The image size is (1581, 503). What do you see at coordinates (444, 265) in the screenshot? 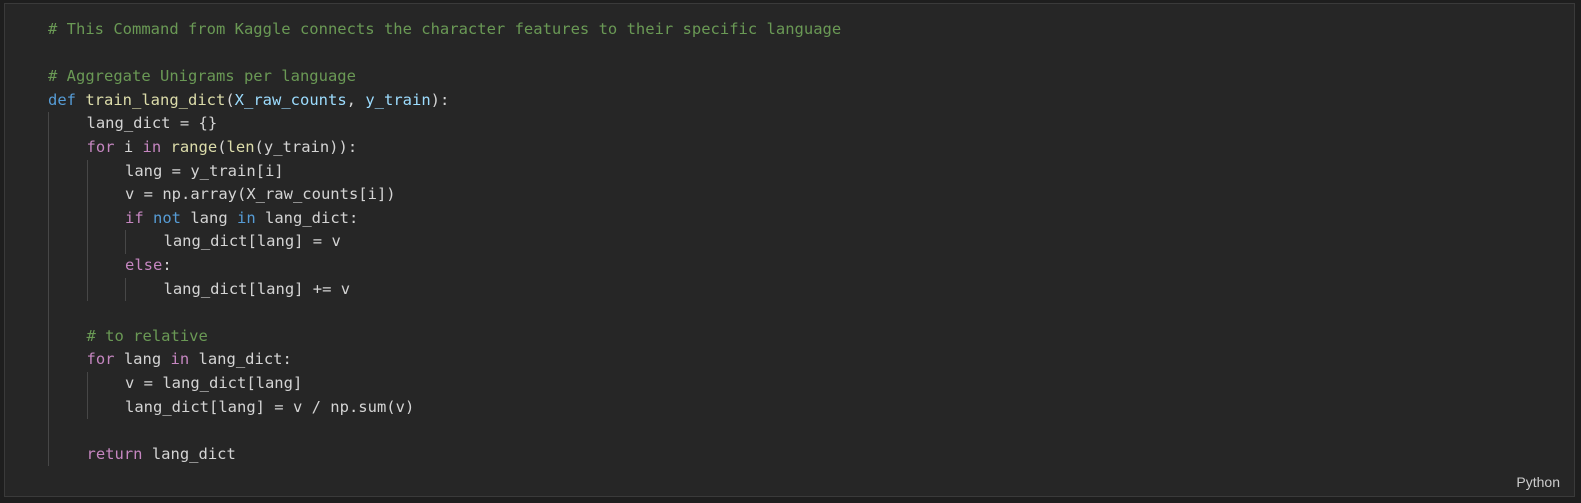
I see `code-line: else:` at bounding box center [444, 265].